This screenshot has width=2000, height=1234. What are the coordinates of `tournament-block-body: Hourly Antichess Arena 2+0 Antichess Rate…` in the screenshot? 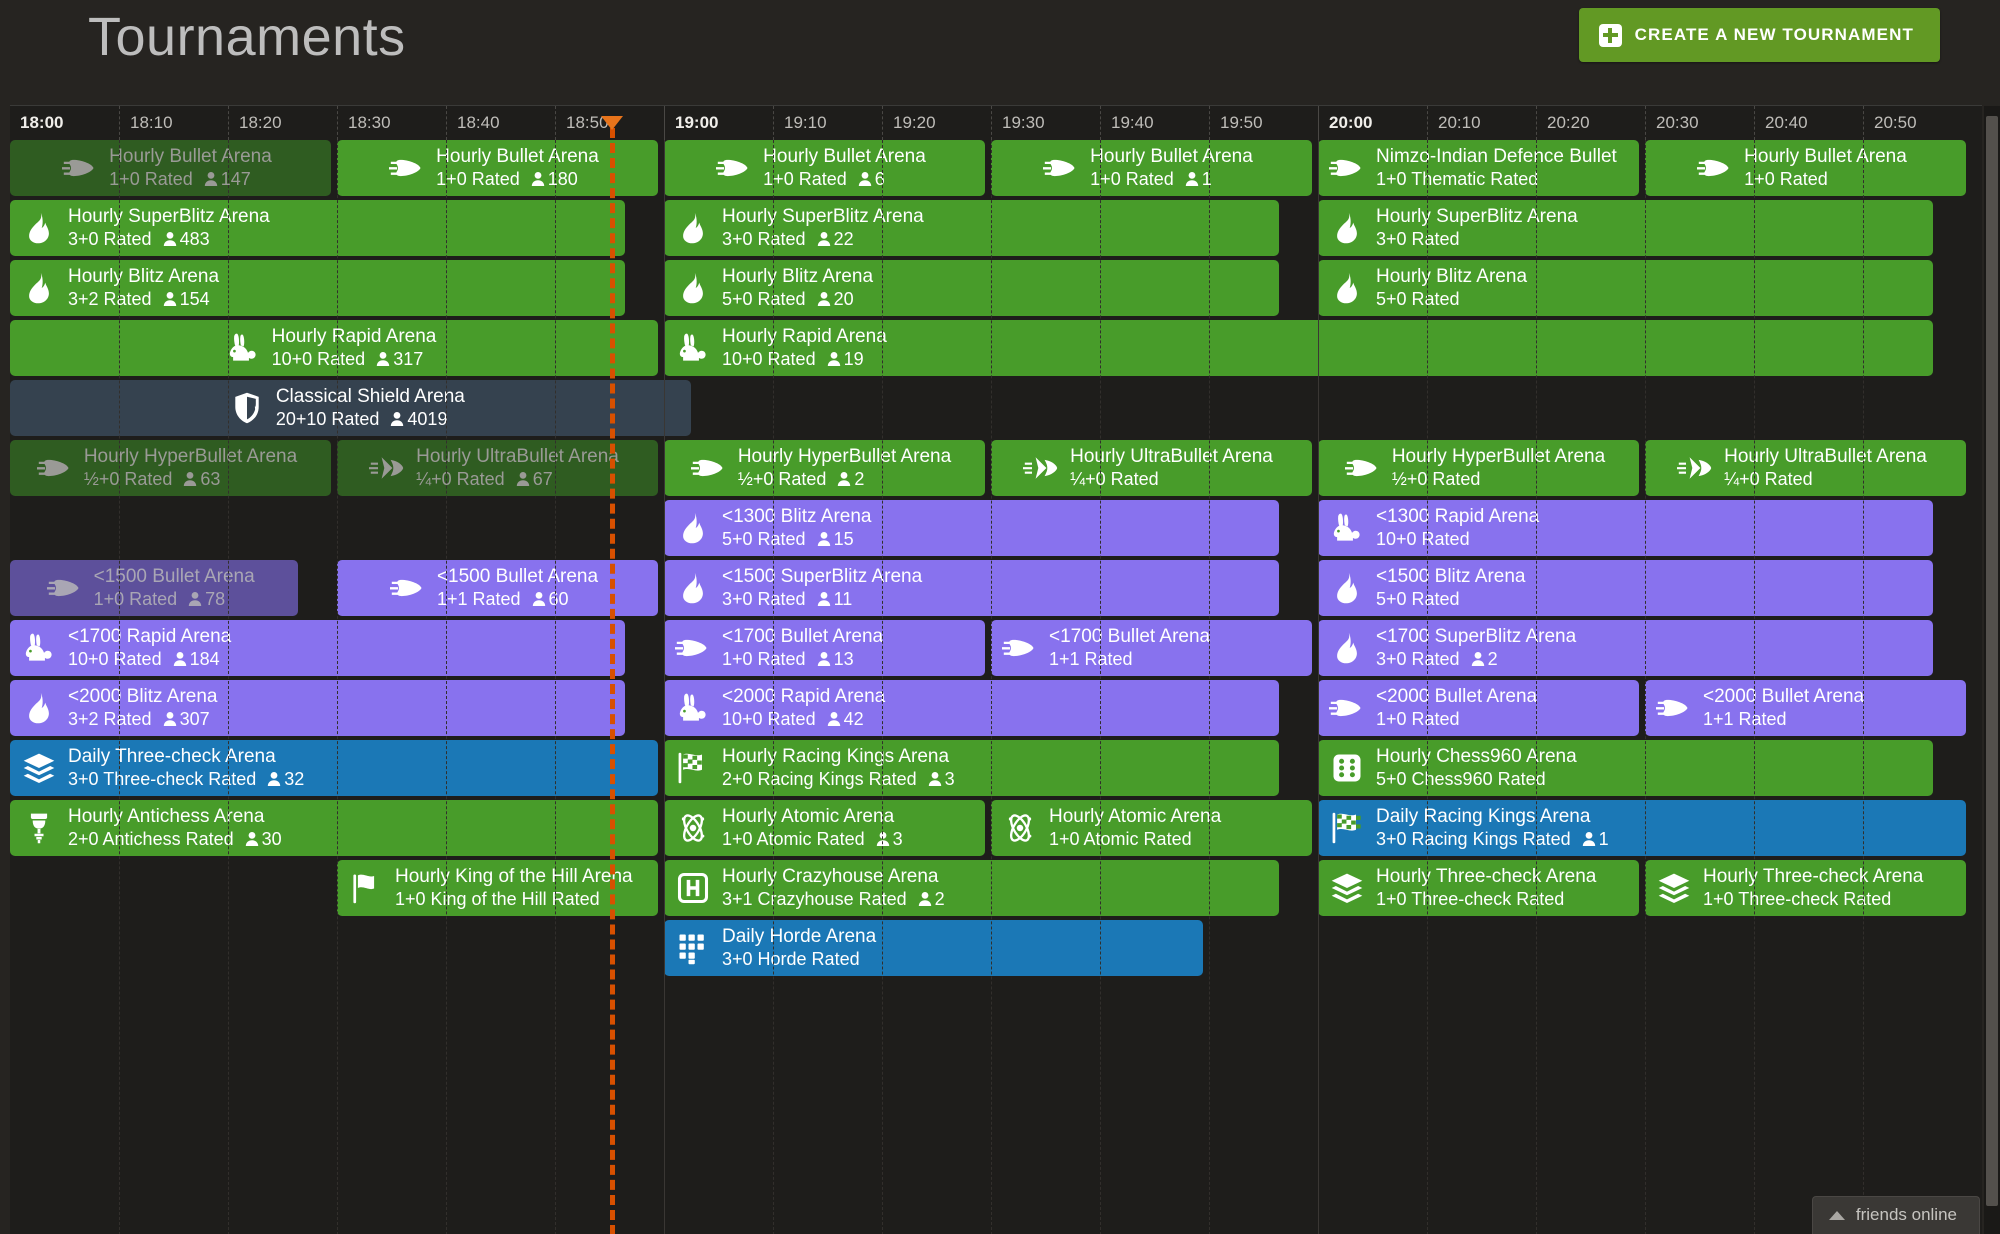 It's located at (175, 828).